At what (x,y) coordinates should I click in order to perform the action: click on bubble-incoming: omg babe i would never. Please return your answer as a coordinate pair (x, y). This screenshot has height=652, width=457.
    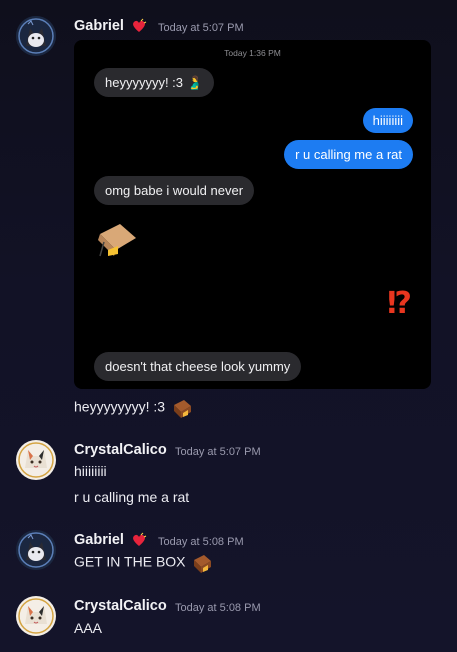
    Looking at the image, I should click on (174, 190).